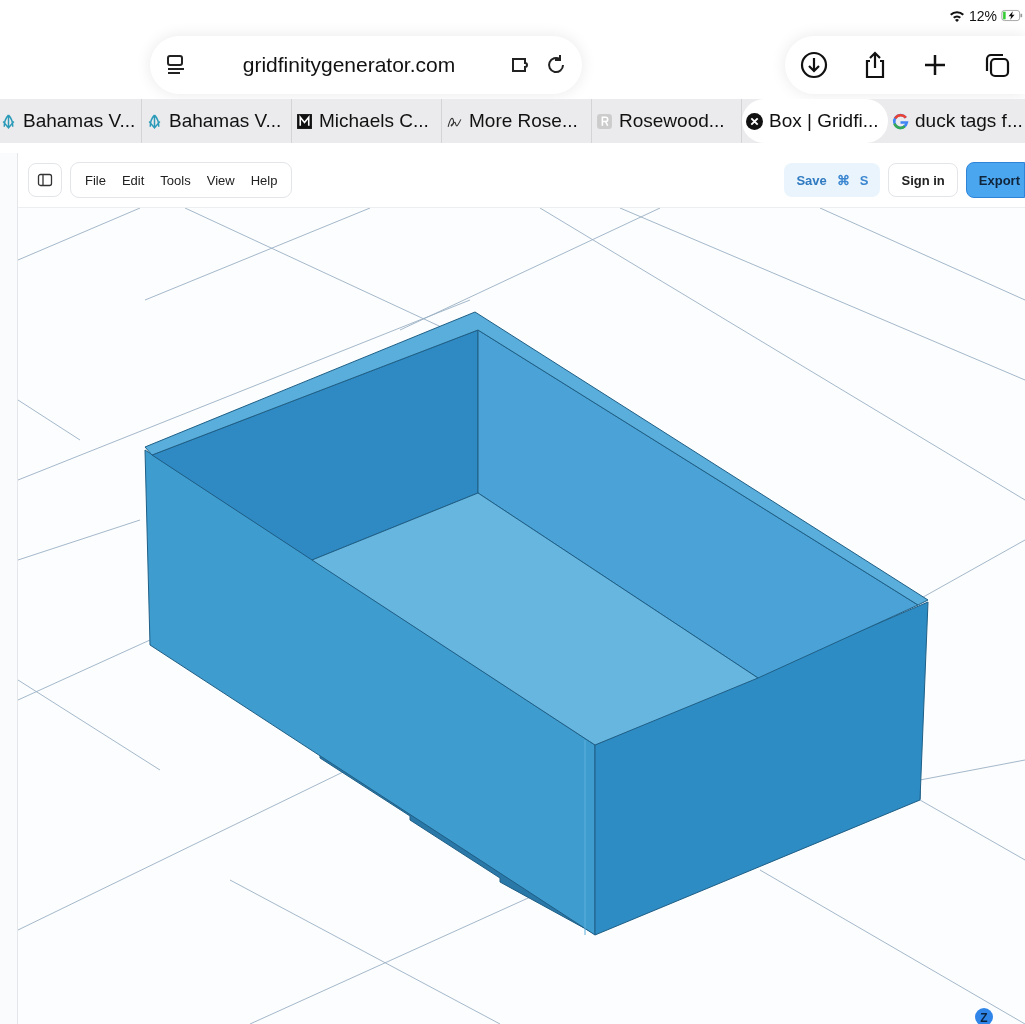  I want to click on menu-item: View, so click(220, 180).